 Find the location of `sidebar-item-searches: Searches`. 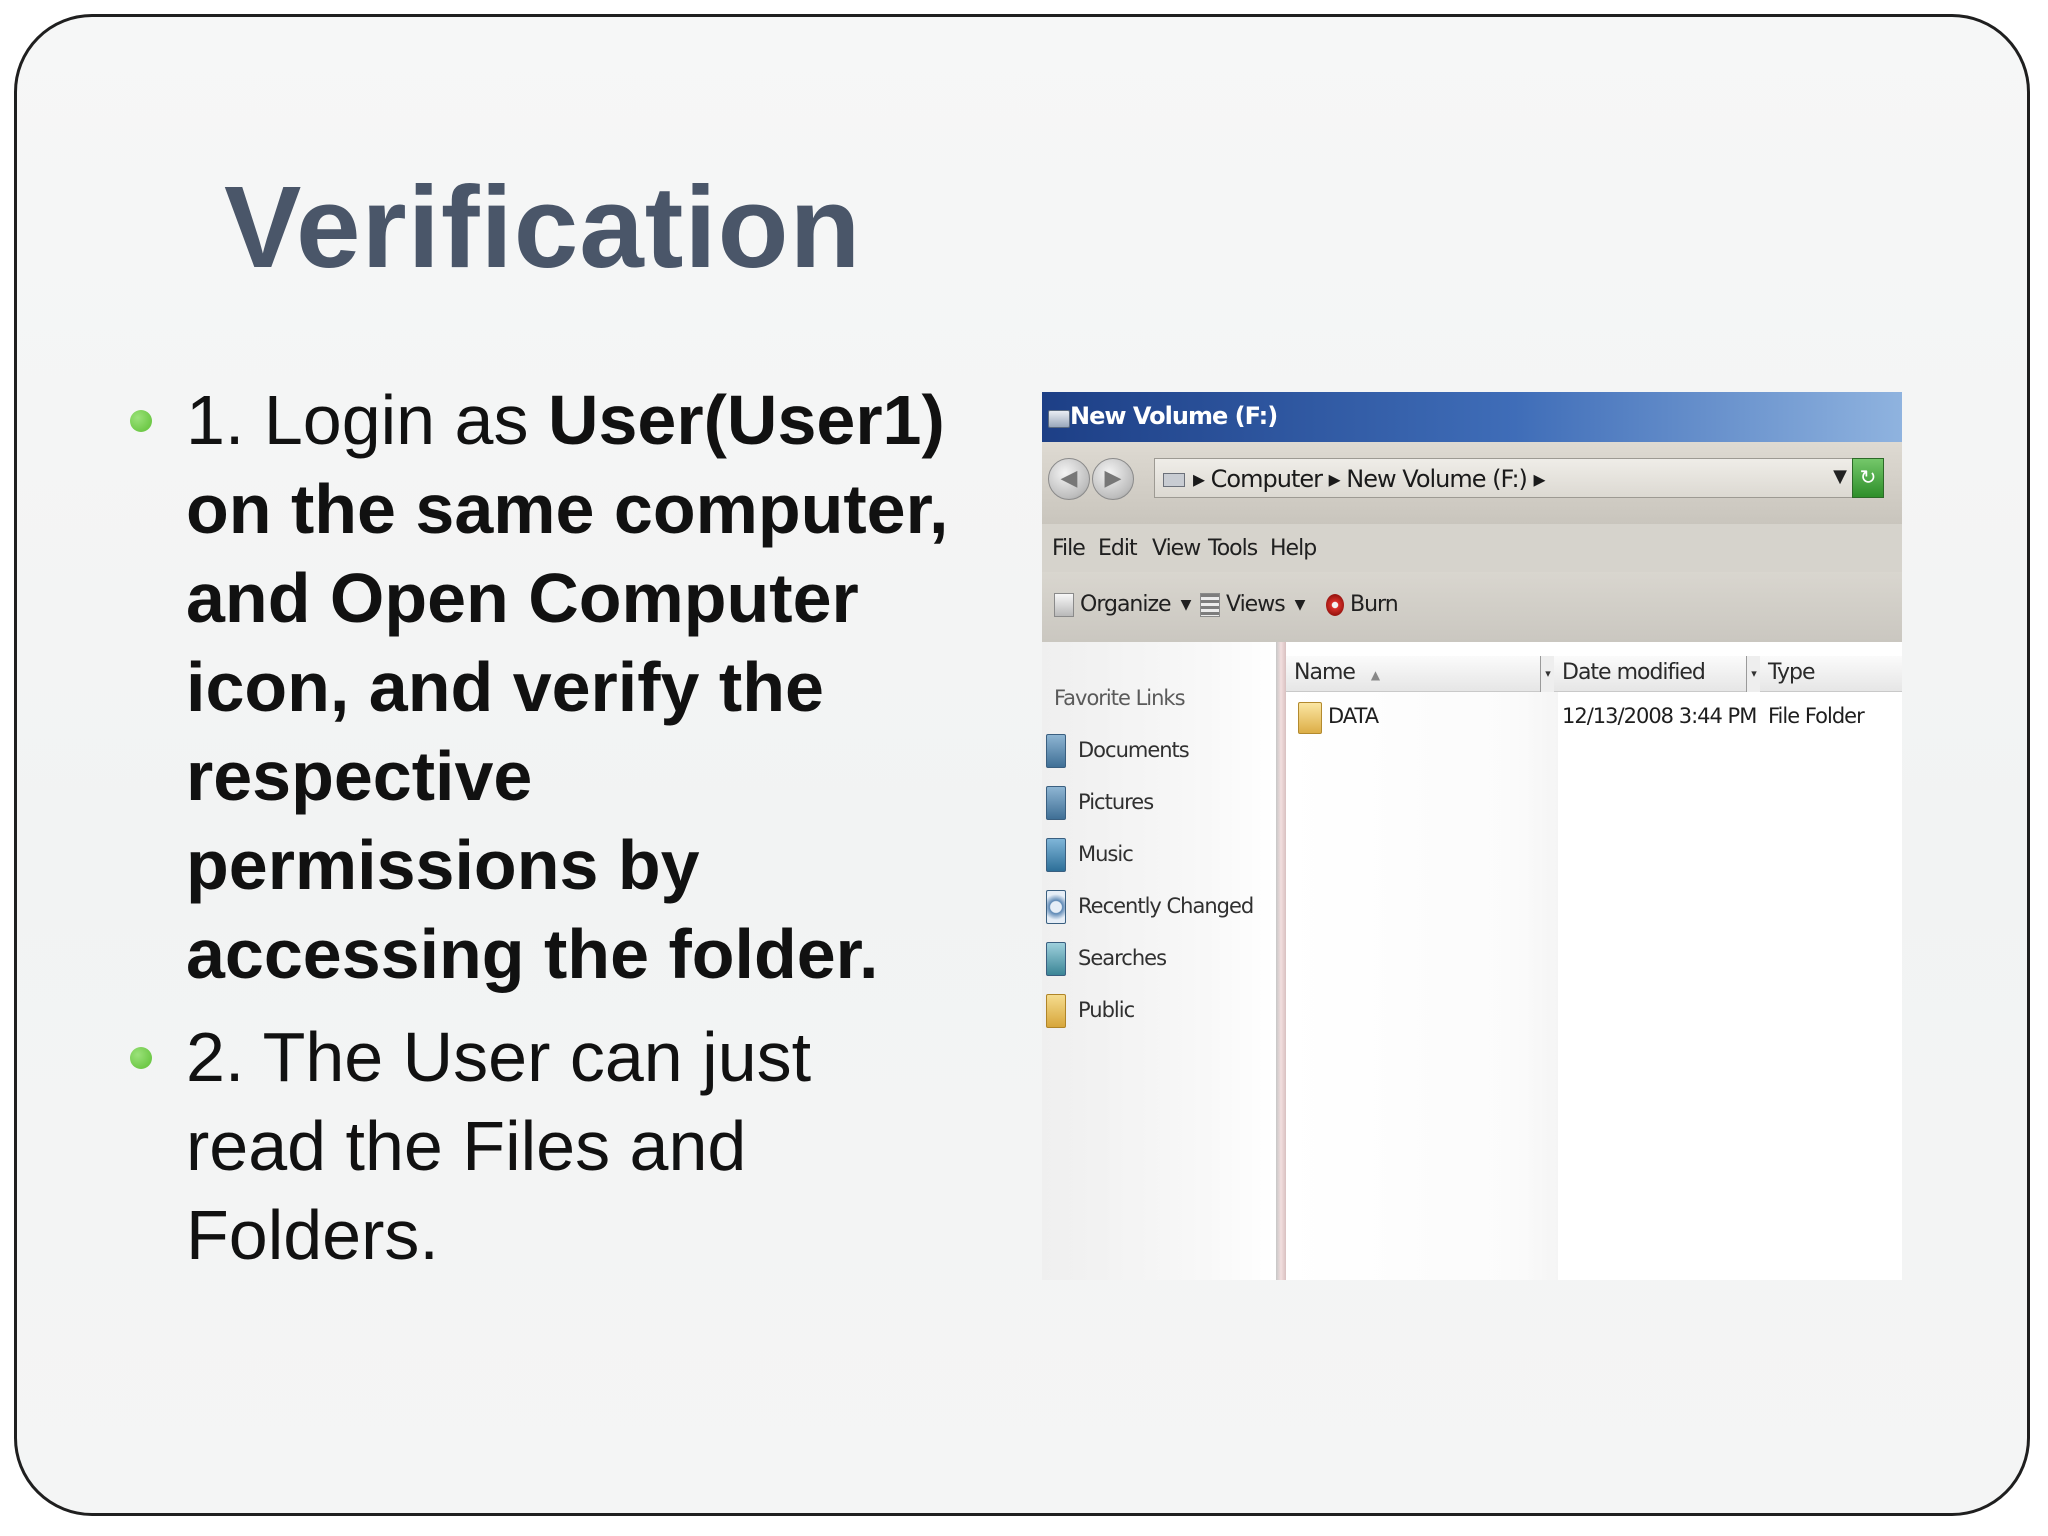

sidebar-item-searches: Searches is located at coordinates (1106, 959).